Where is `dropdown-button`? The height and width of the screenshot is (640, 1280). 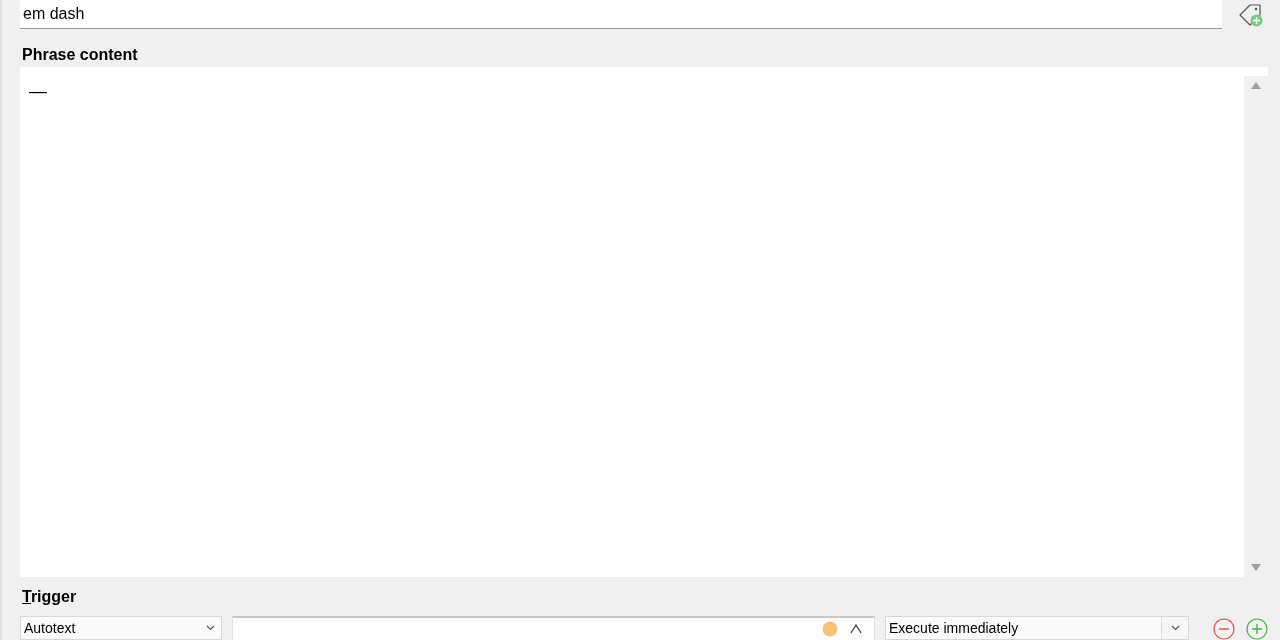
dropdown-button is located at coordinates (1175, 628).